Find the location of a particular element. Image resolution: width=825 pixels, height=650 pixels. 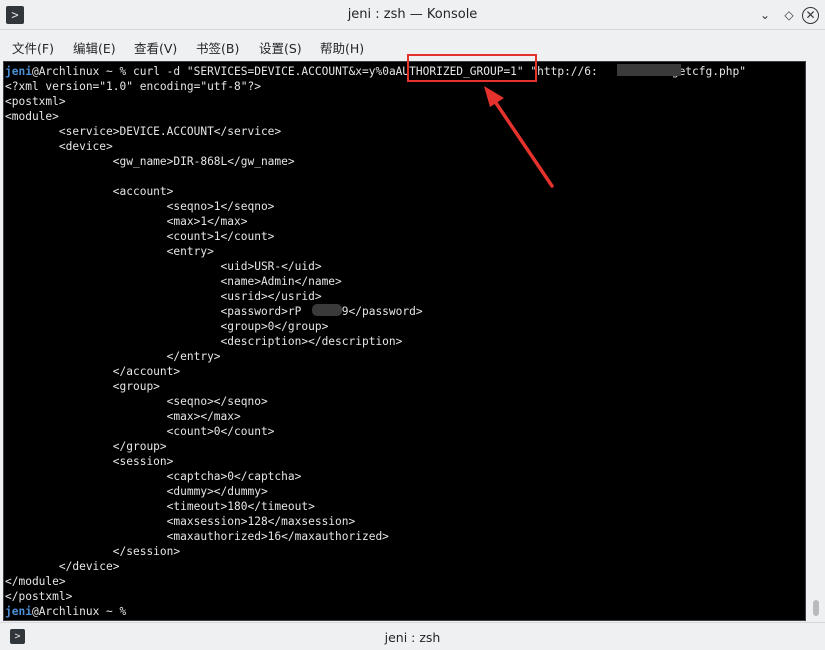

menu-bookmarks: 书签(B) is located at coordinates (217, 47).